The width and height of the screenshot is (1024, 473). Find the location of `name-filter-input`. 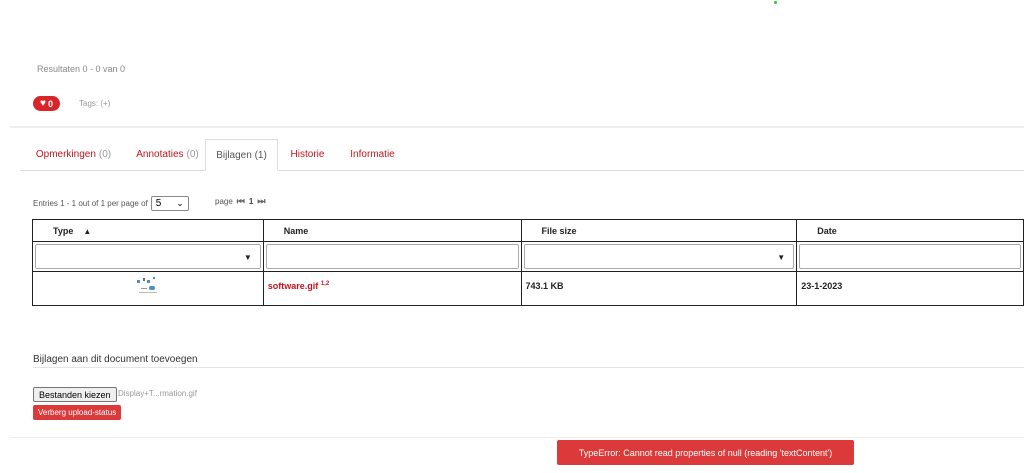

name-filter-input is located at coordinates (392, 256).